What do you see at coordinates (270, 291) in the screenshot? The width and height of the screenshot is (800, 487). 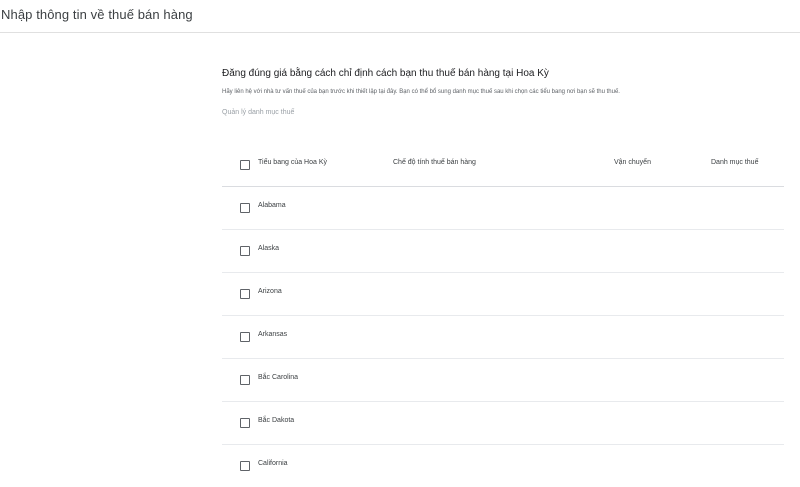 I see `state-name: Arizona` at bounding box center [270, 291].